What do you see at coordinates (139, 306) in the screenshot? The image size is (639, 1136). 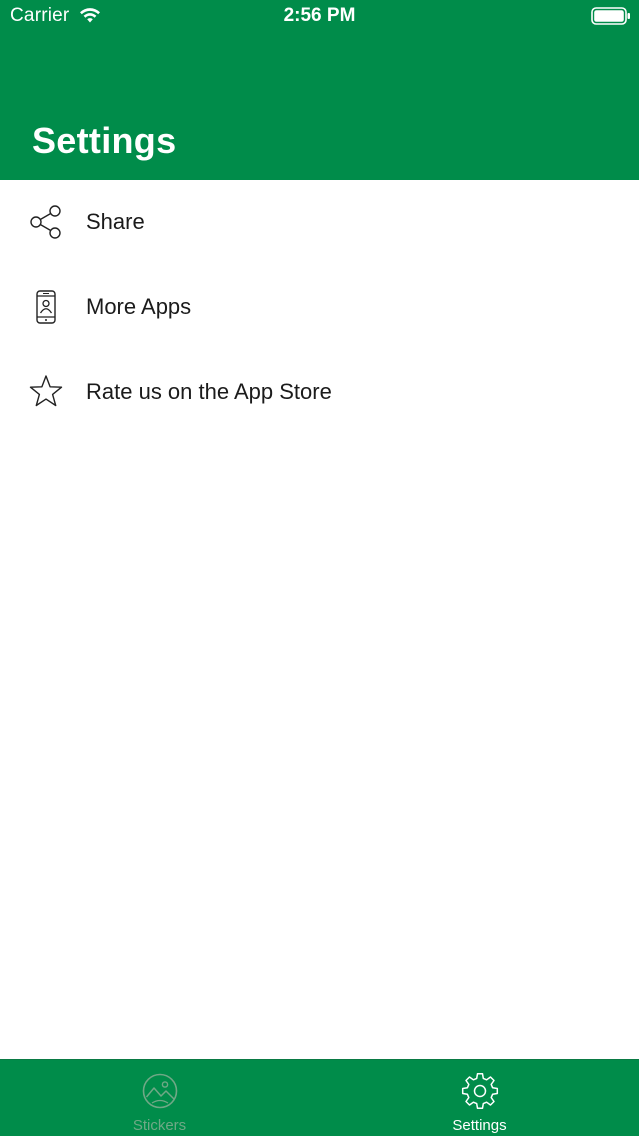 I see `more-apps-label: More Apps` at bounding box center [139, 306].